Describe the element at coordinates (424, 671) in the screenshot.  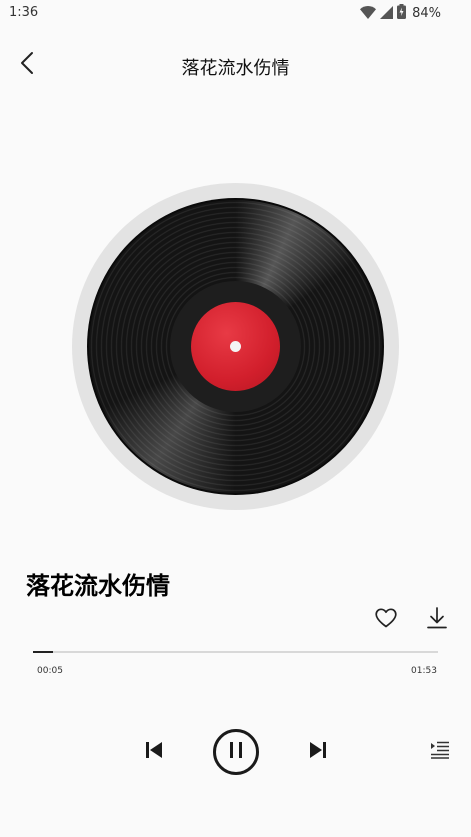
I see `total-time: 01:53` at that location.